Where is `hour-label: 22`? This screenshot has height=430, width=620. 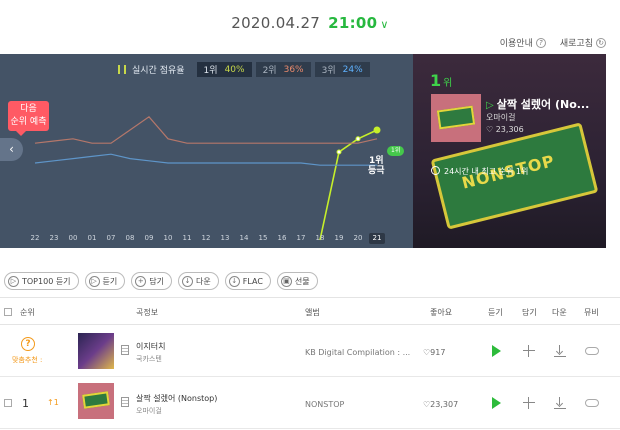 hour-label: 22 is located at coordinates (35, 238).